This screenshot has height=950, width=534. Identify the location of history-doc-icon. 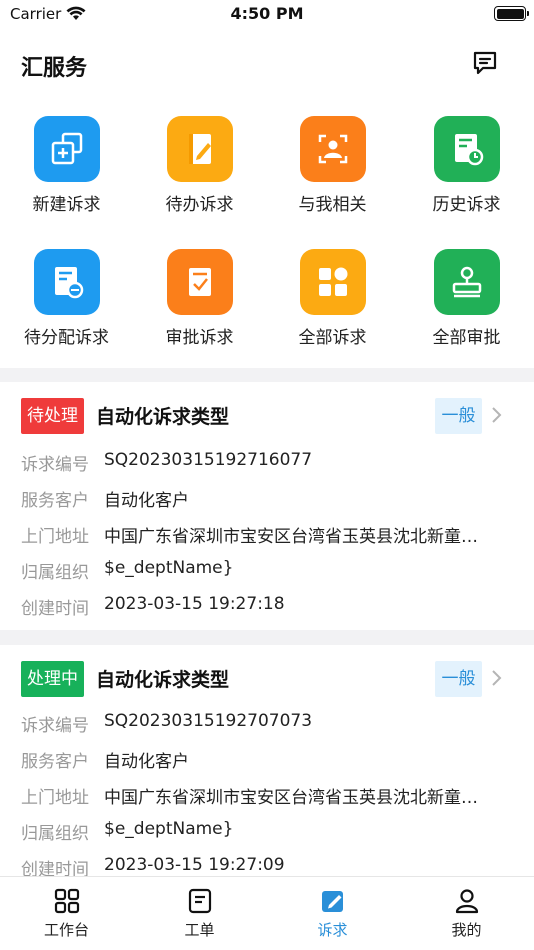
(466, 149).